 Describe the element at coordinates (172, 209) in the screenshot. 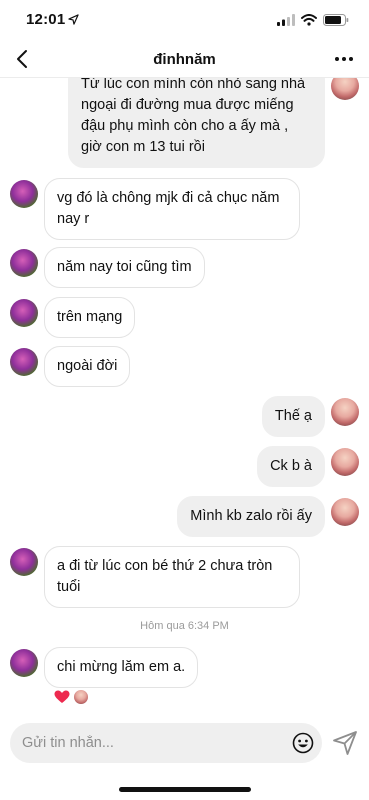

I see `message-bubble-incoming: vg đó là chông mjk đi cả chục năm nay r` at that location.